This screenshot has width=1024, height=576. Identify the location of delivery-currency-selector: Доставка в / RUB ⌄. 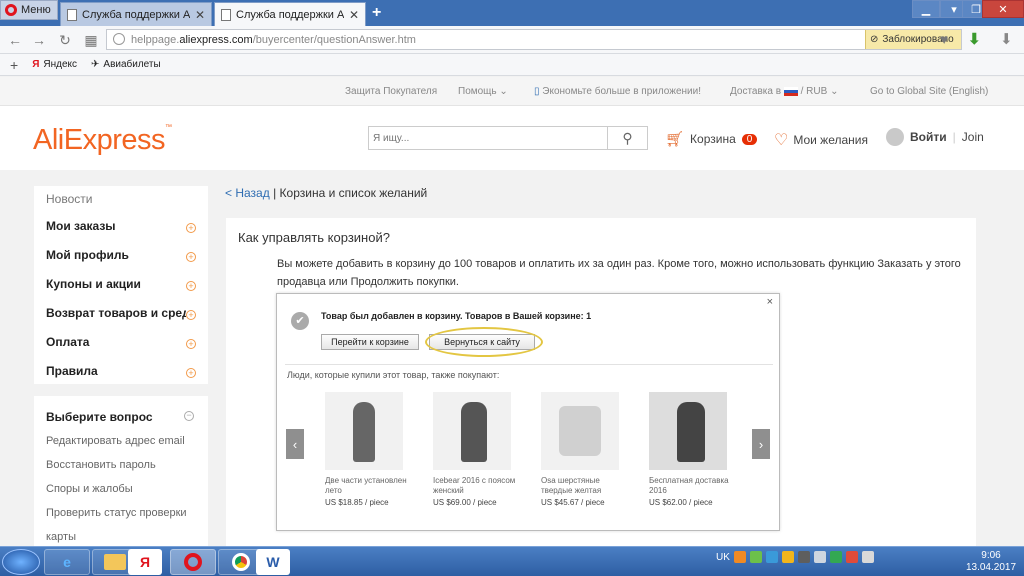
(784, 91).